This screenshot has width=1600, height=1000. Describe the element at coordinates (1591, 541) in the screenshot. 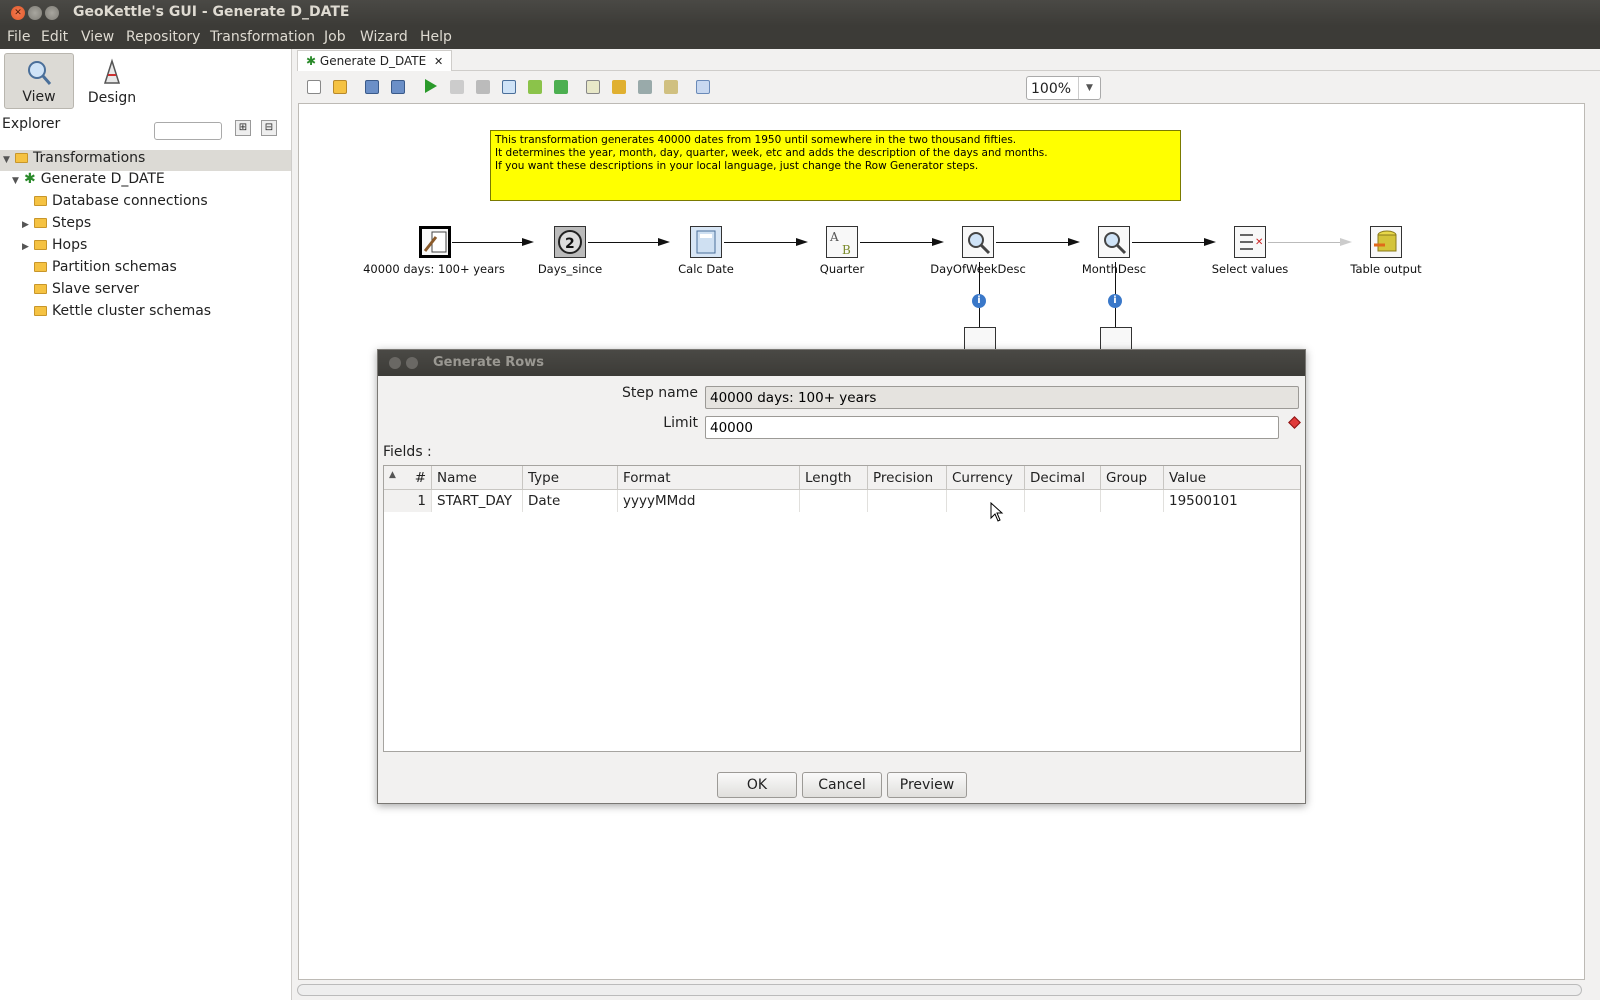

I see `canvas-vertical-scrollbar` at that location.